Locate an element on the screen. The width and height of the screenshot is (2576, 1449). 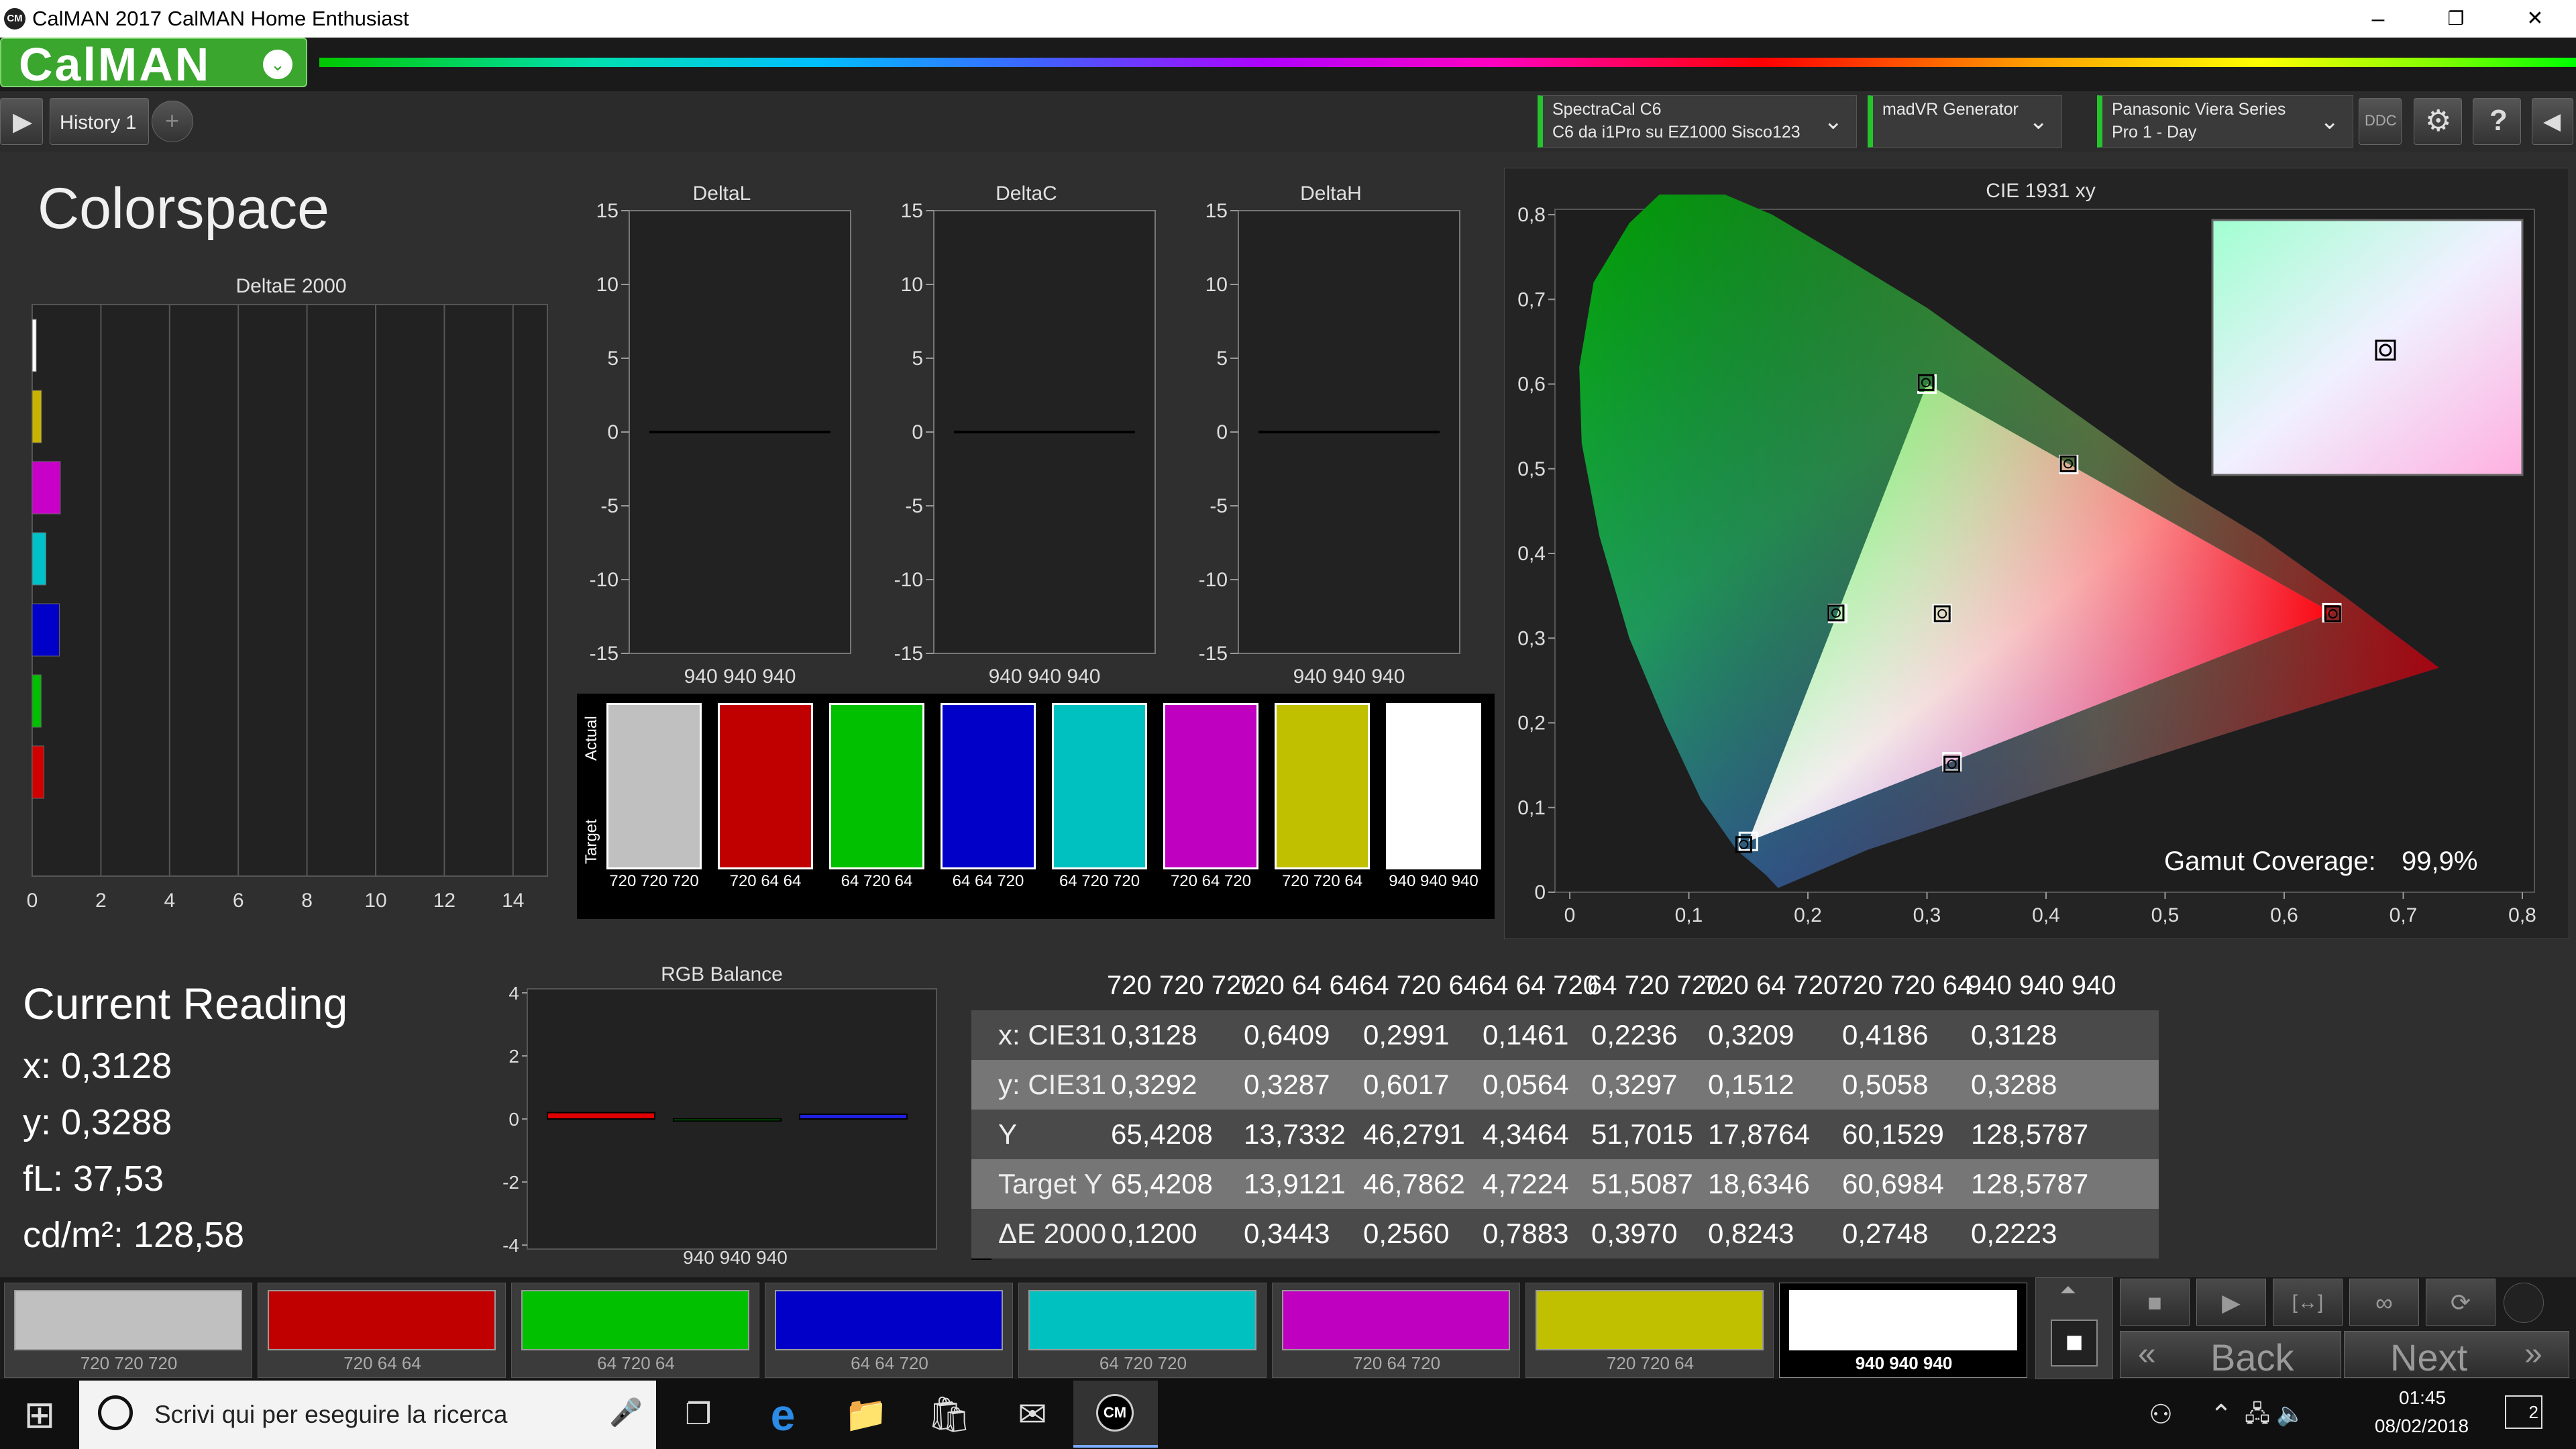
restore-button: ❐ is located at coordinates (2456, 19).